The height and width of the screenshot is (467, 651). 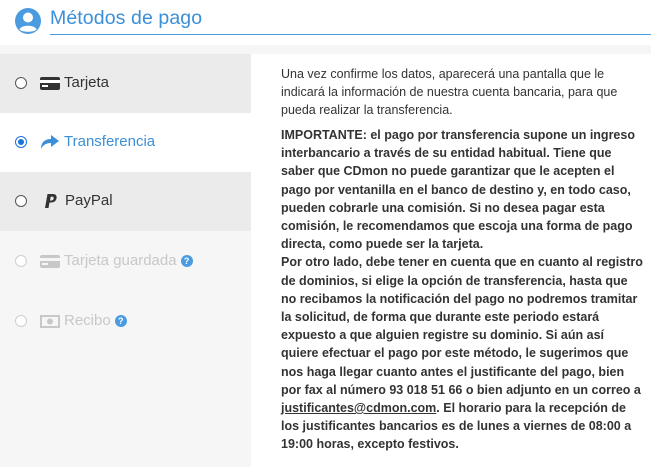 I want to click on radio-tarjeta, so click(x=21, y=83).